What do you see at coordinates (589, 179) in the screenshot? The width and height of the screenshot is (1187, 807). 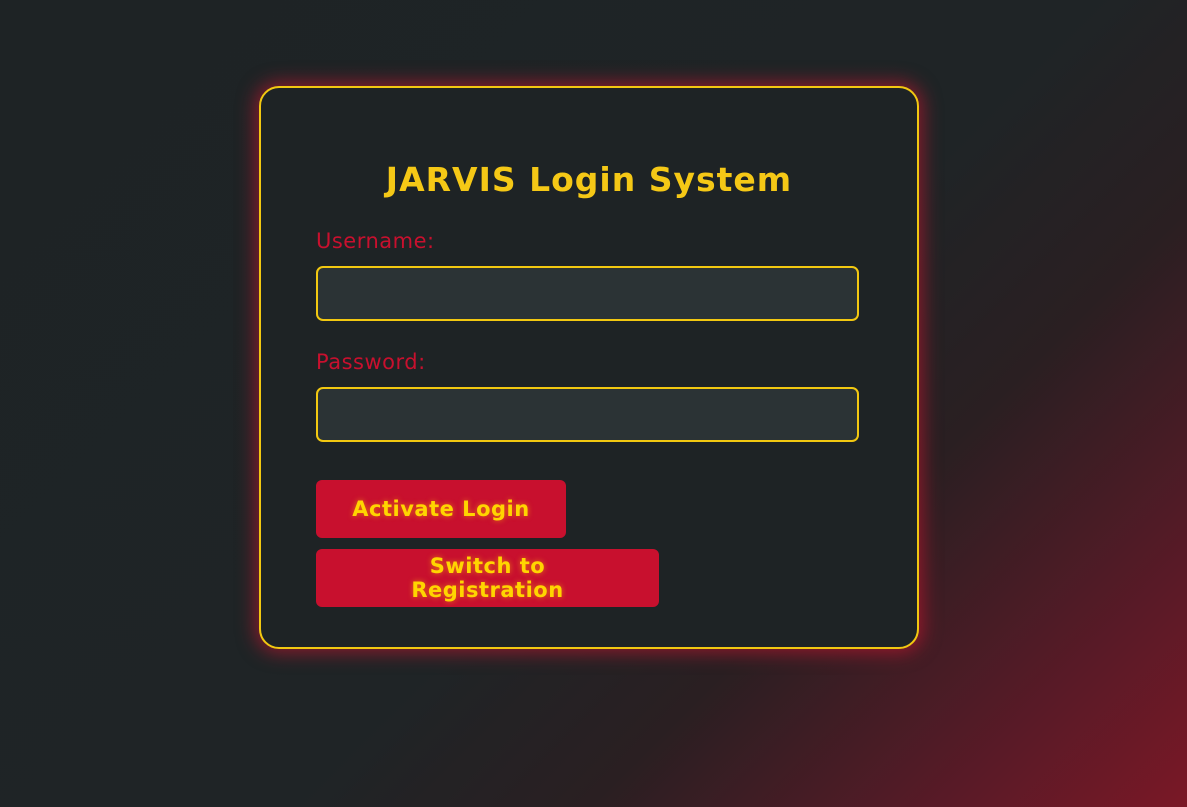 I see `login-title: JARVIS Login System` at bounding box center [589, 179].